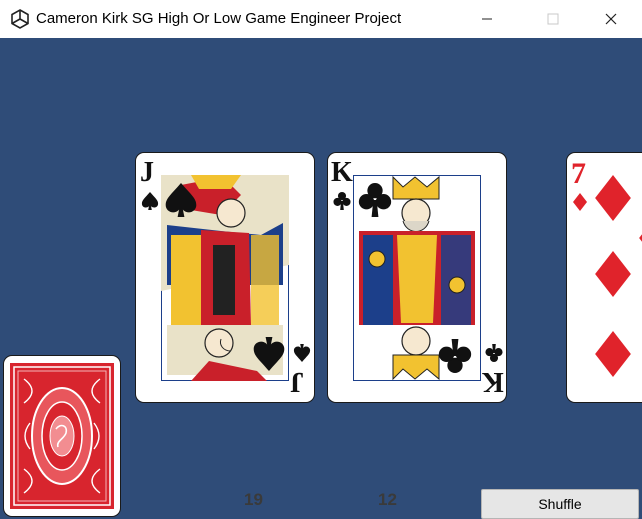  Describe the element at coordinates (181, 200) in the screenshot. I see `spade-large-icon` at that location.